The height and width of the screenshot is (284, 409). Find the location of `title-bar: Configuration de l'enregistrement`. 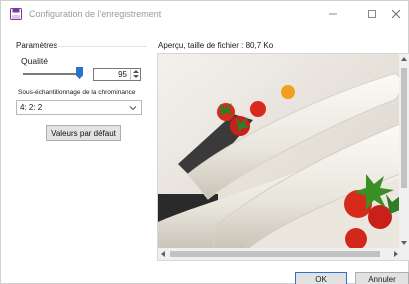

title-bar: Configuration de l'enregistrement is located at coordinates (204, 14).